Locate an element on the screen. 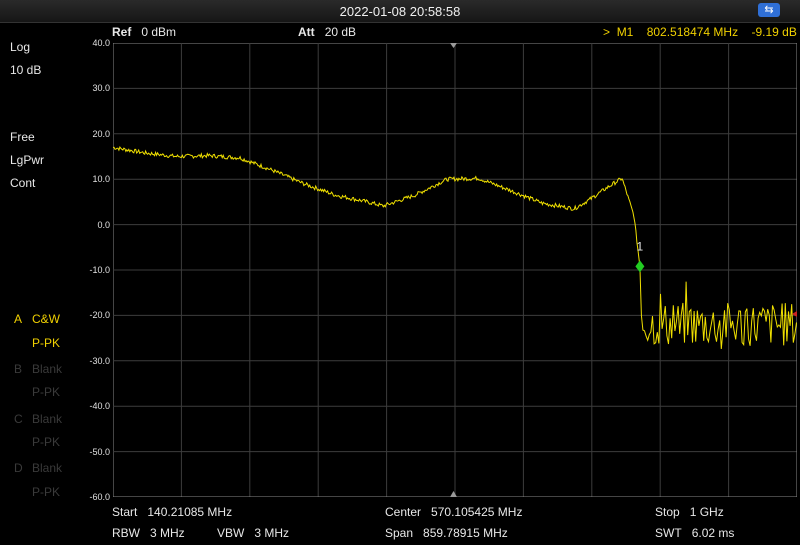 The image size is (800, 545). stop-freq: Stop 1 GHz is located at coordinates (689, 512).